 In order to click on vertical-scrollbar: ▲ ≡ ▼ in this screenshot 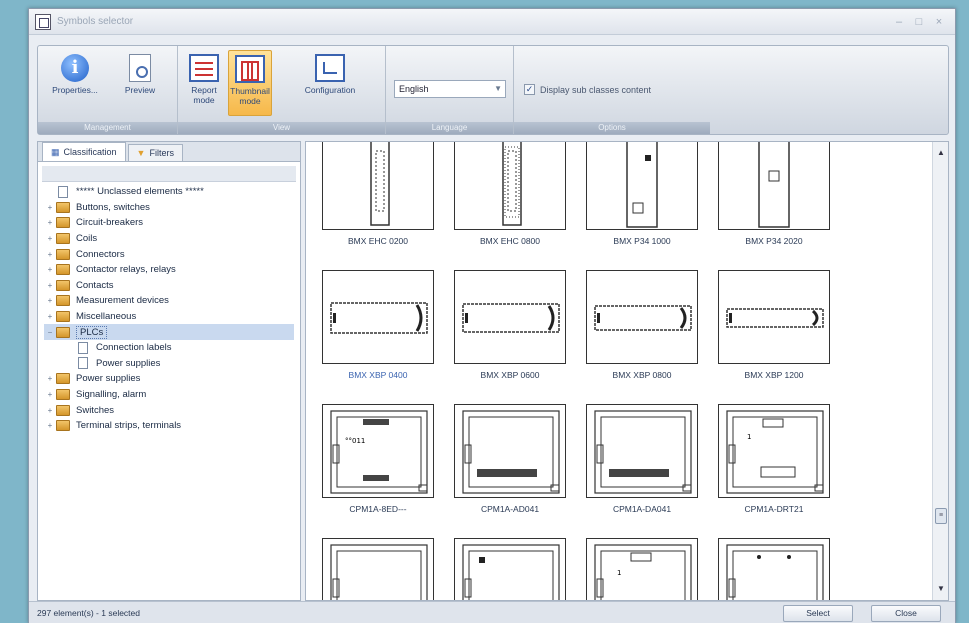, I will do `click(940, 371)`.